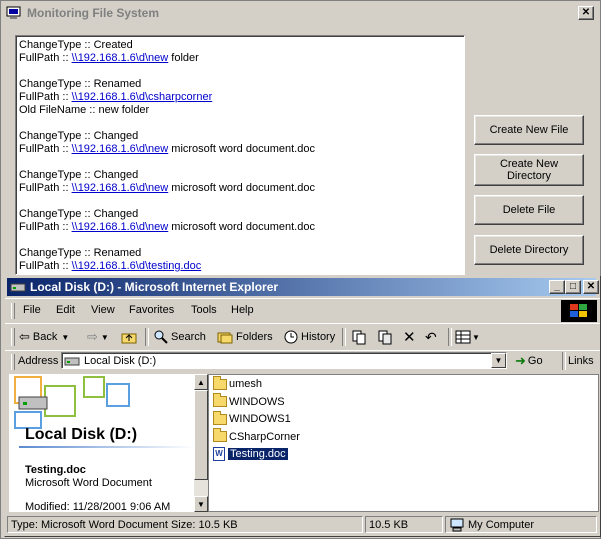 The image size is (601, 539). What do you see at coordinates (581, 361) in the screenshot?
I see `links-button: Links` at bounding box center [581, 361].